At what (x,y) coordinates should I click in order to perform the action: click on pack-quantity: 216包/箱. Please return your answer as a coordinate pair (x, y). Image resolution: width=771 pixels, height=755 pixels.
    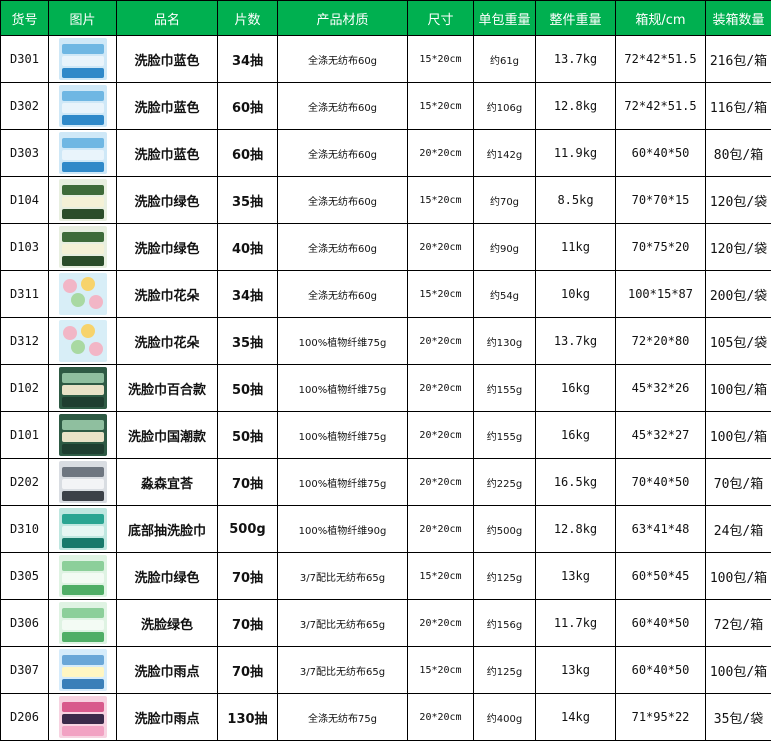
    Looking at the image, I should click on (738, 59).